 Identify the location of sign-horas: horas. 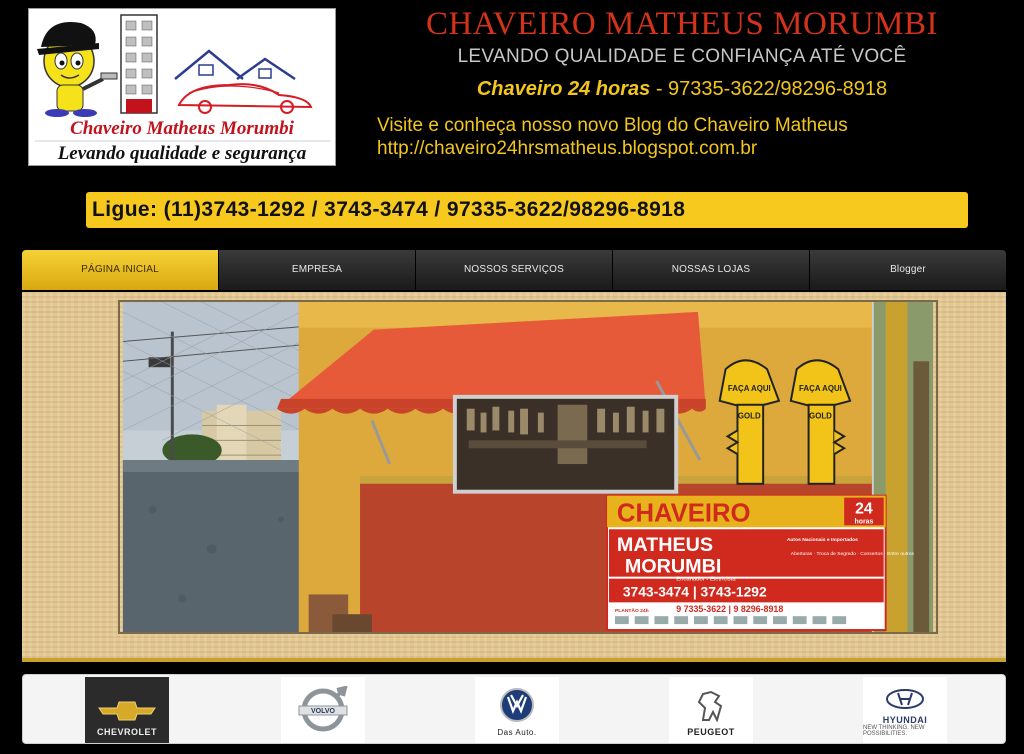
(864, 521).